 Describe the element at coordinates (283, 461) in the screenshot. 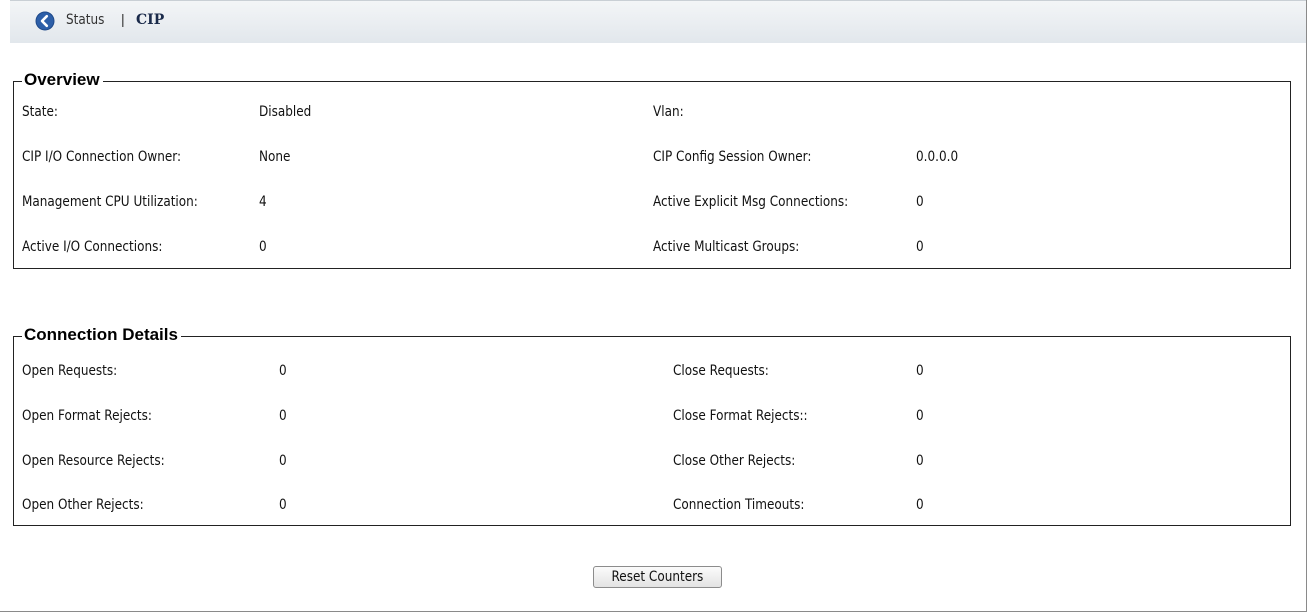

I see `open-resource-rejects-value: 0` at that location.